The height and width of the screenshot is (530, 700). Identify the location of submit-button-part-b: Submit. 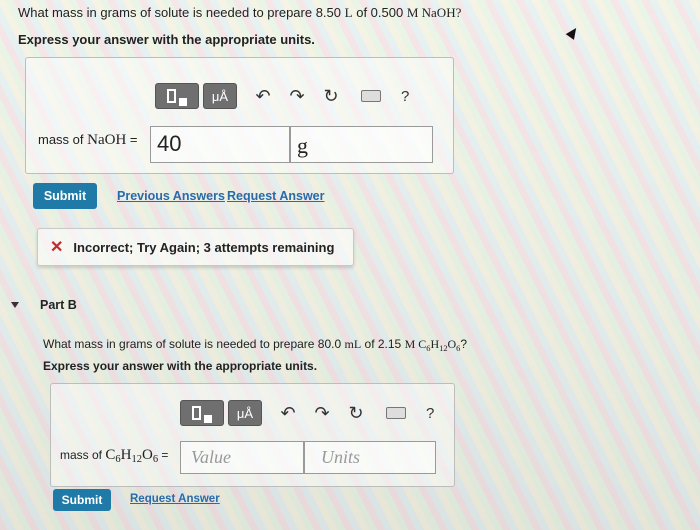
(82, 500).